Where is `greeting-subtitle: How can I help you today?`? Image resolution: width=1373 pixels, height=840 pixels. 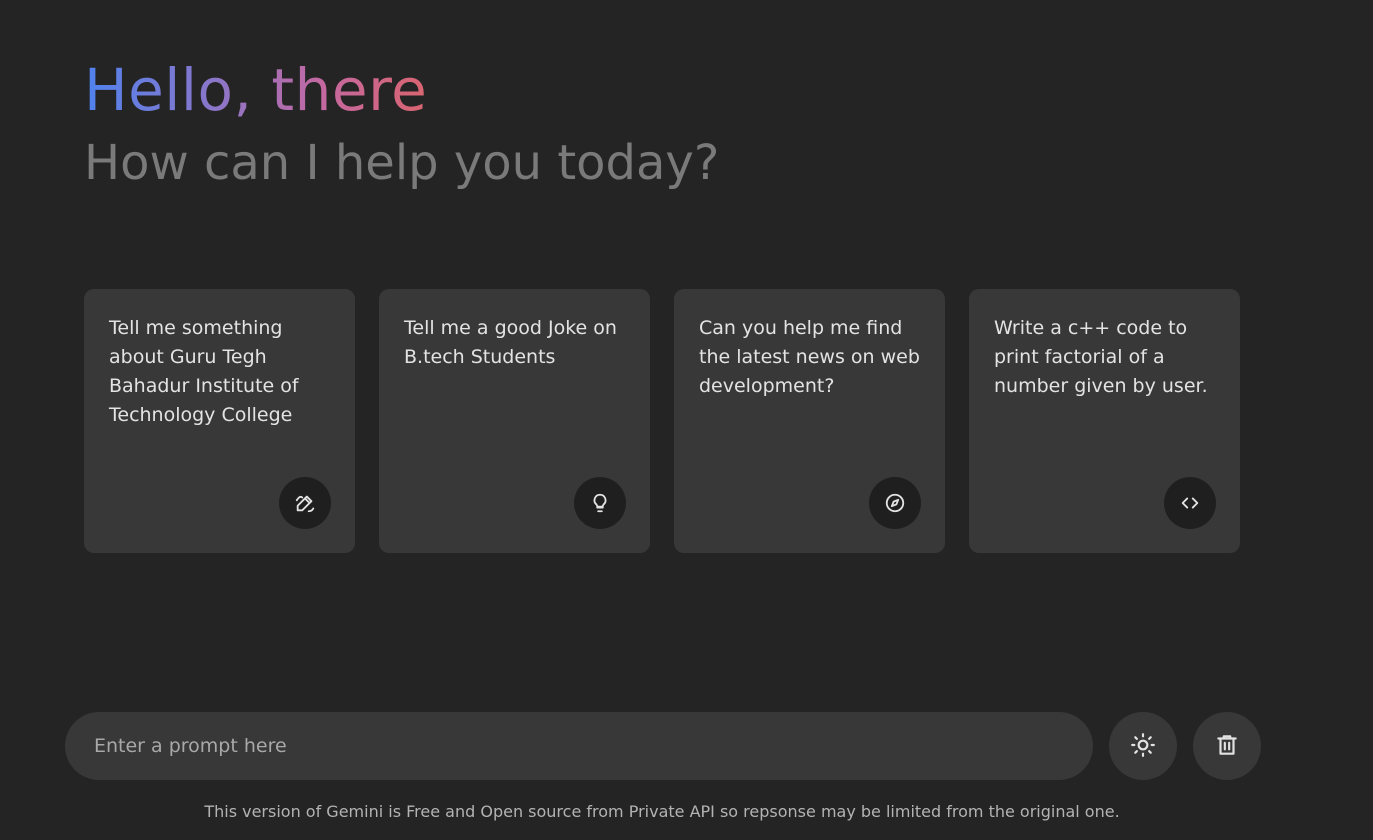
greeting-subtitle: How can I help you today? is located at coordinates (402, 163).